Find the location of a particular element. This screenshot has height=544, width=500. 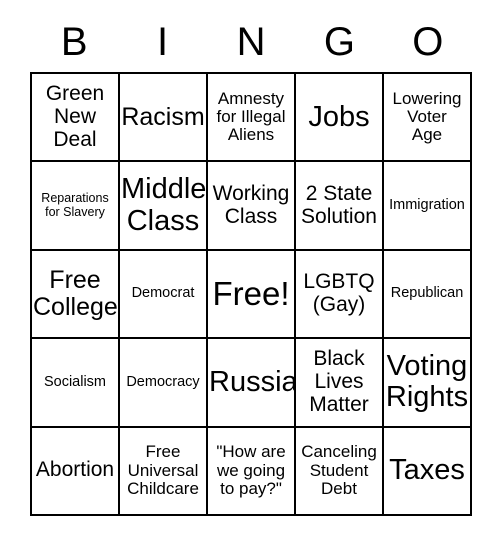

header-letter-n: N is located at coordinates (251, 42).